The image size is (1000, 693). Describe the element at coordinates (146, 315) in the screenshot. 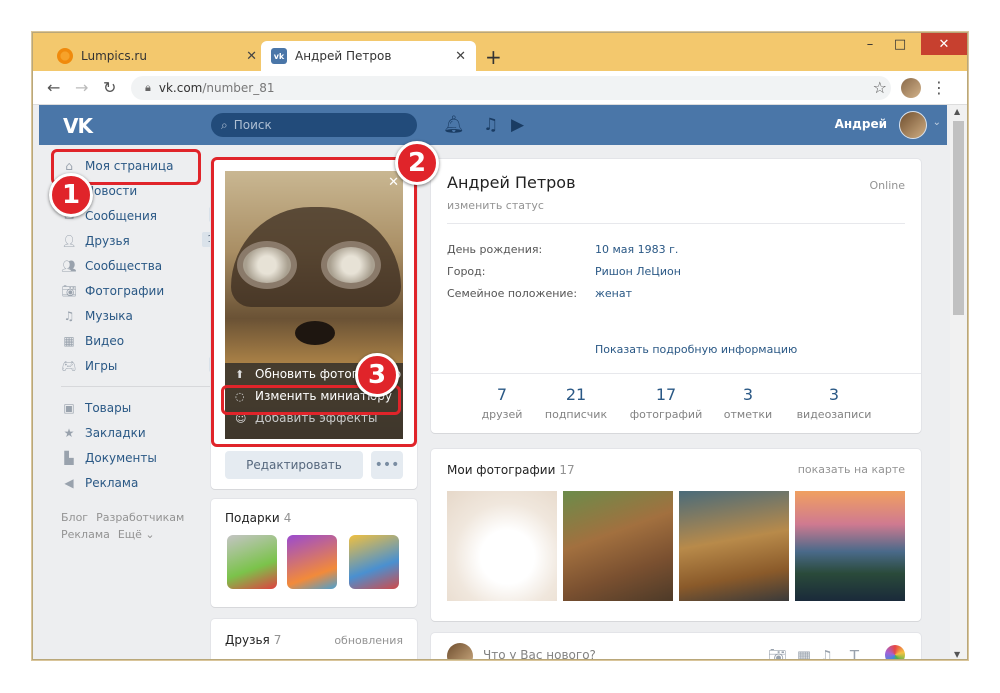

I see `menu-item-music: ♫ Музыка` at that location.